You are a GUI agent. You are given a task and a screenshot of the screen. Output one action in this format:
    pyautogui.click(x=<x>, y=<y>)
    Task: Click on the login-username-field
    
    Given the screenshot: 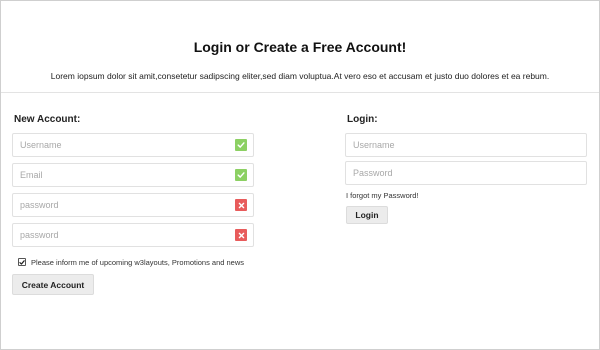 What is the action you would take?
    pyautogui.click(x=466, y=145)
    